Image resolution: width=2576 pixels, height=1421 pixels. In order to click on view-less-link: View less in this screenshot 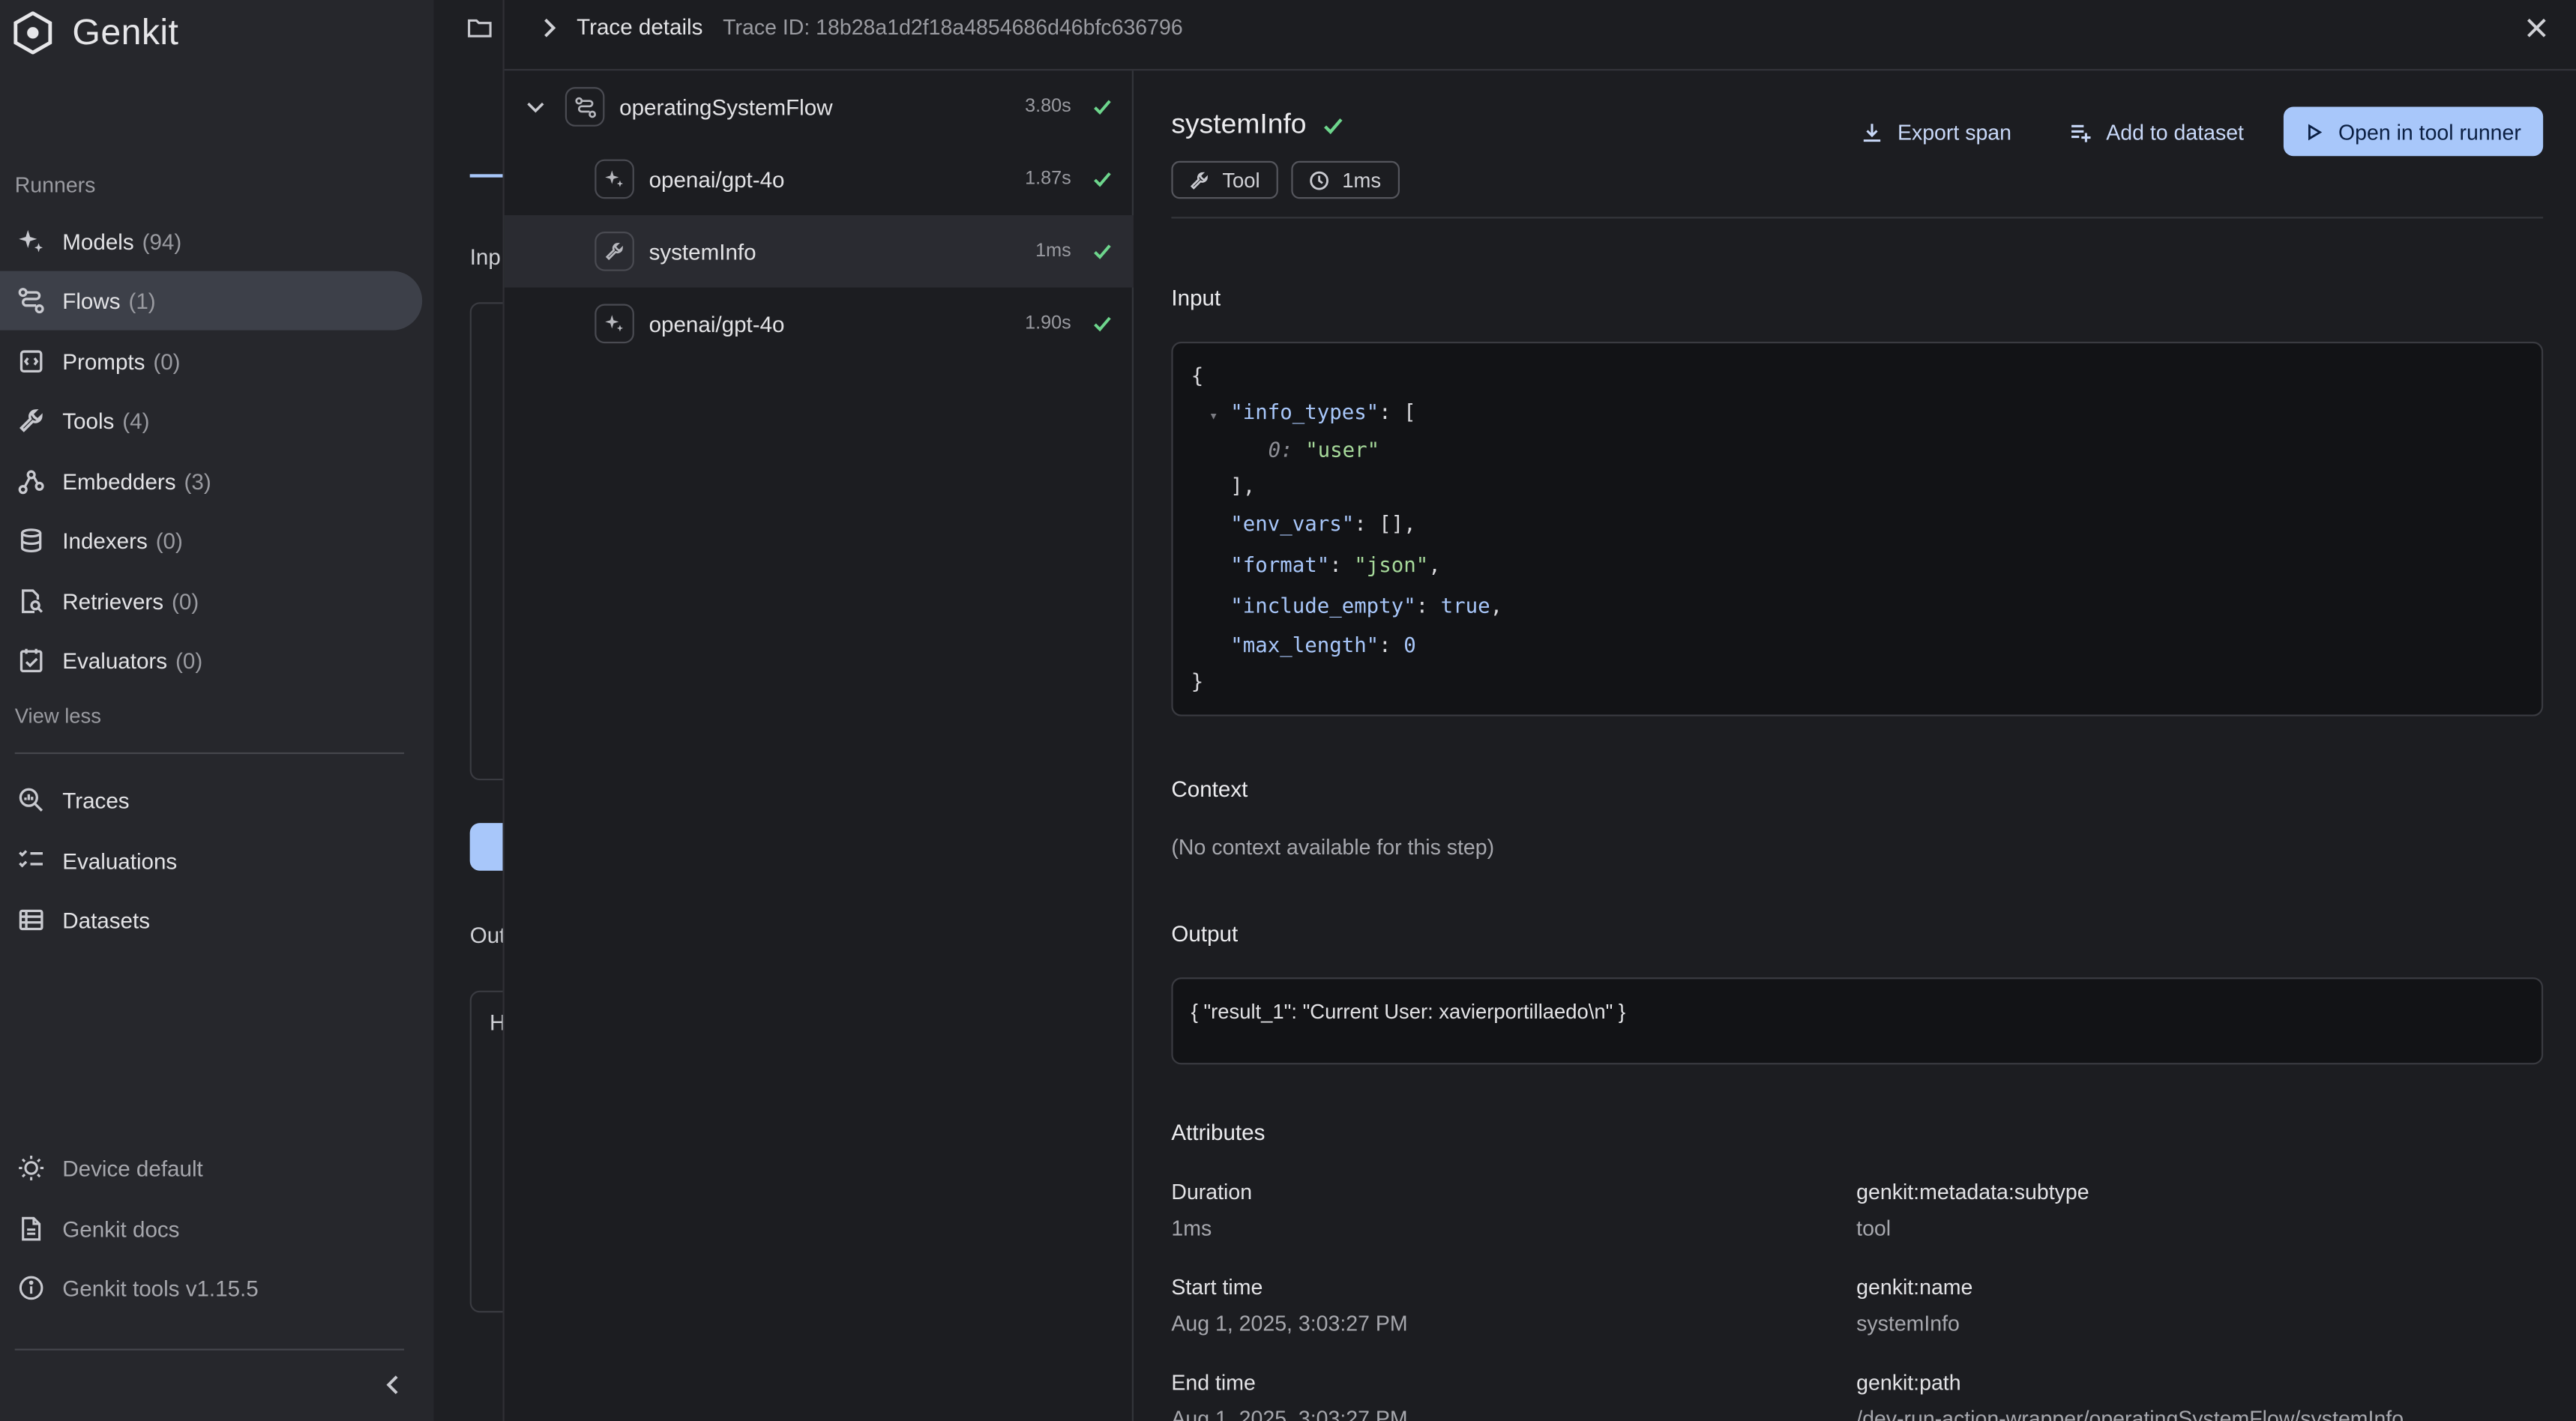, I will do `click(58, 716)`.